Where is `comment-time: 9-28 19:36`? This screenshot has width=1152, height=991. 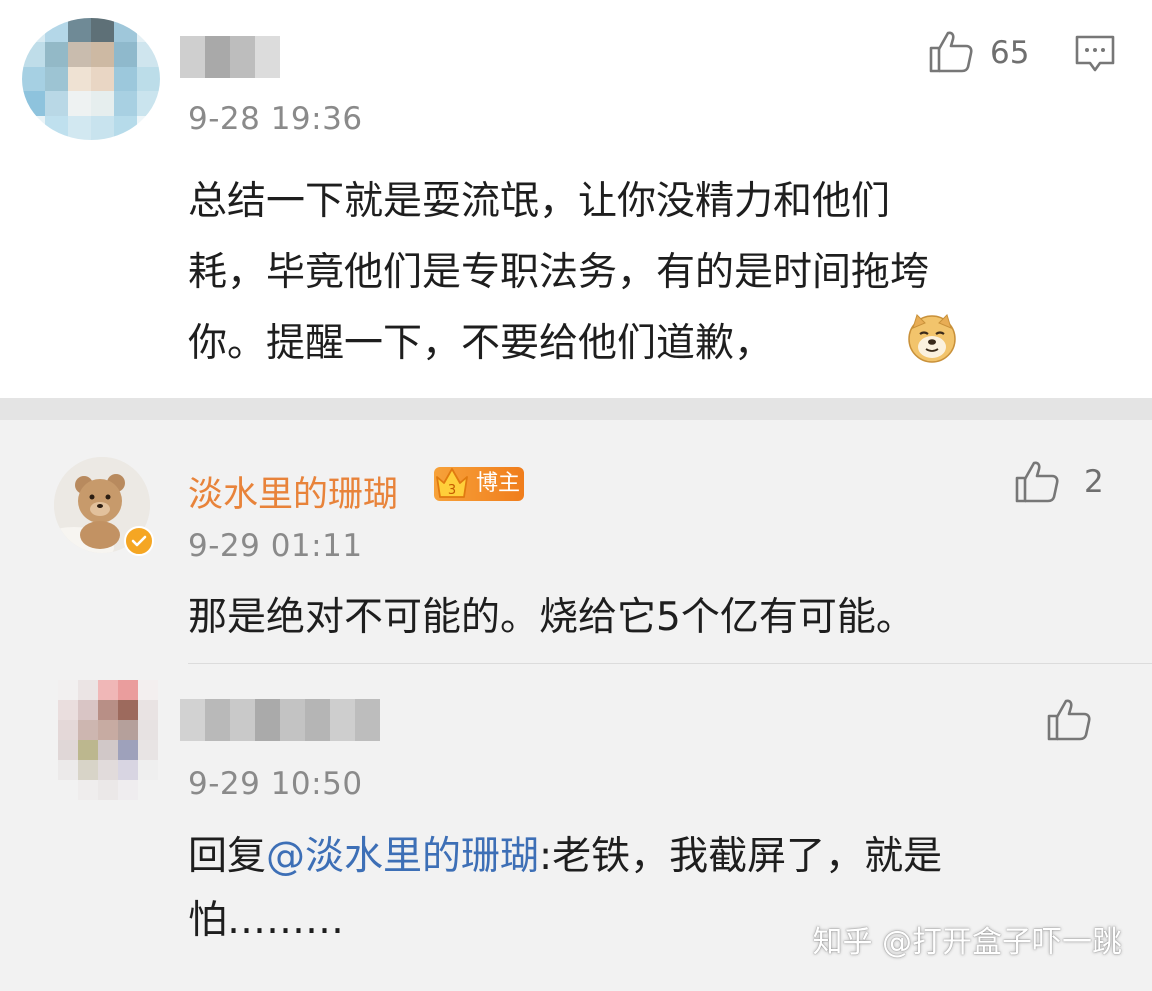
comment-time: 9-28 19:36 is located at coordinates (275, 119).